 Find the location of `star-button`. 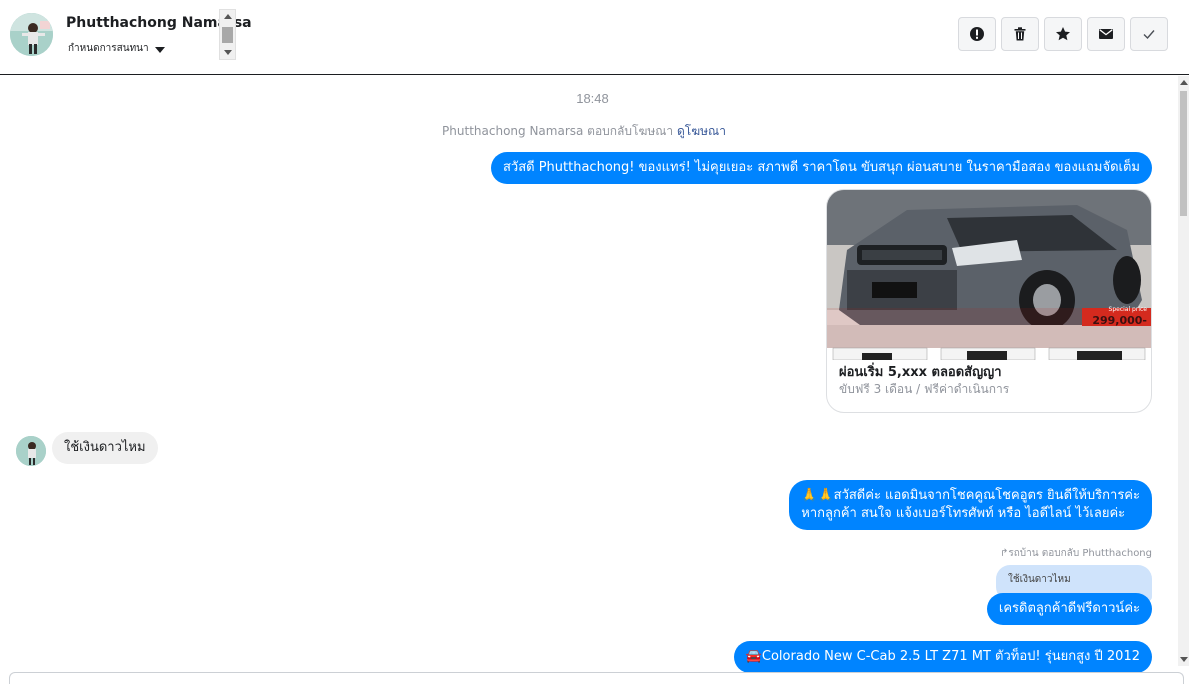

star-button is located at coordinates (1063, 34).